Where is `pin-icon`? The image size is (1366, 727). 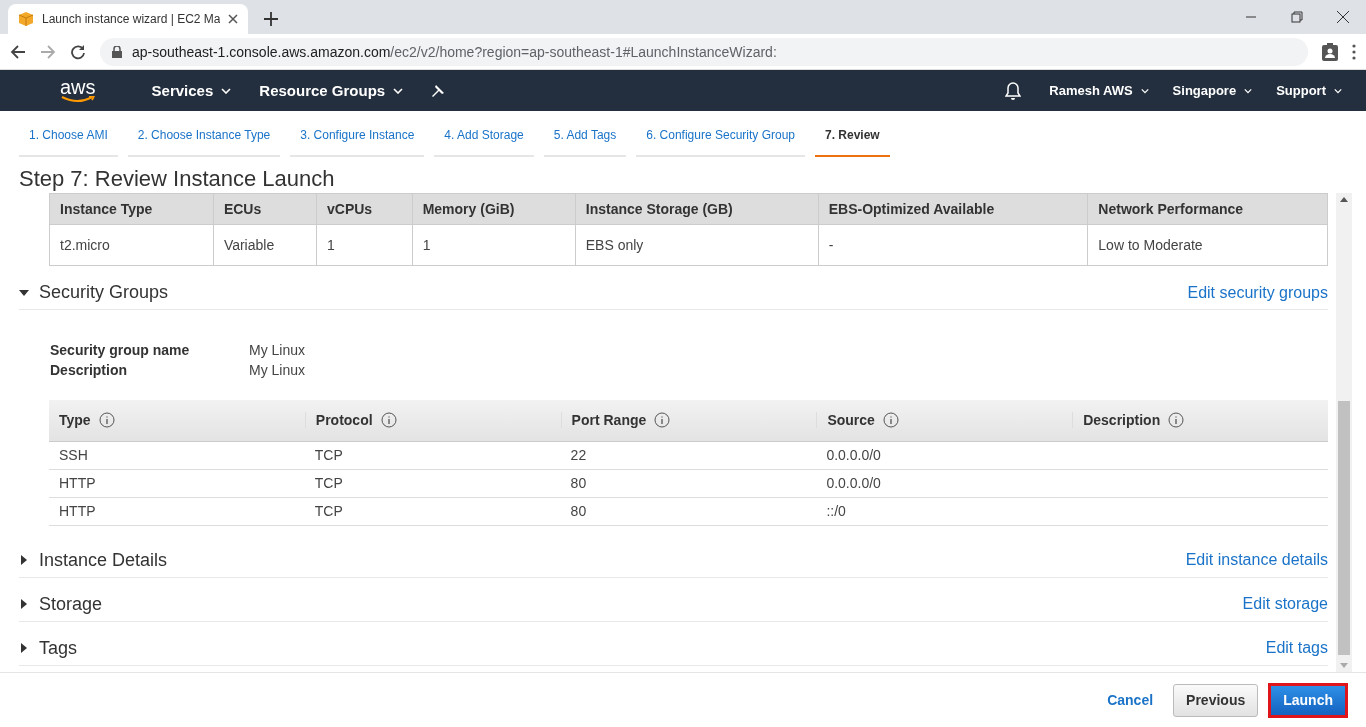
pin-icon is located at coordinates (438, 90).